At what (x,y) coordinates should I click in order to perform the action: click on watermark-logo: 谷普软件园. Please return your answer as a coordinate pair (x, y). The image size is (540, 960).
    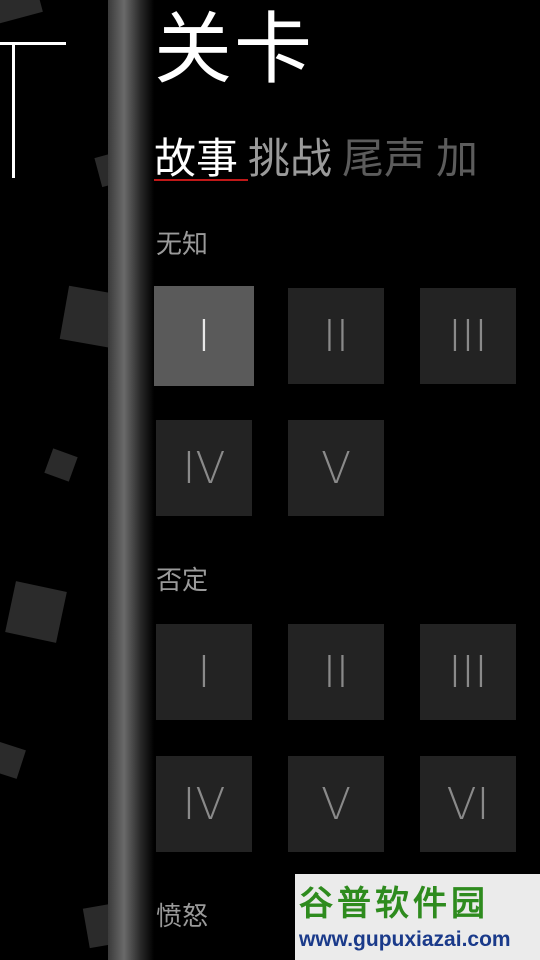
    Looking at the image, I should click on (394, 904).